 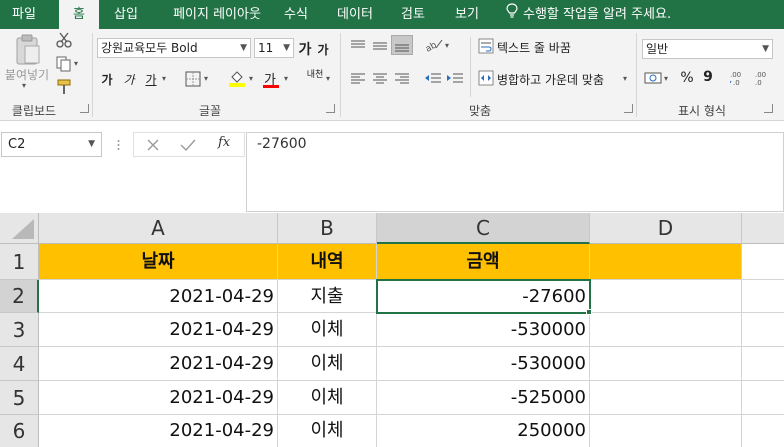 What do you see at coordinates (434, 46) in the screenshot?
I see `orientation-icon: ab` at bounding box center [434, 46].